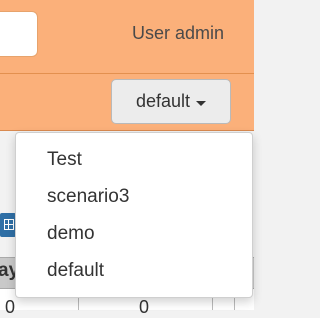  I want to click on dropdown-item-test: Test, so click(134, 159).